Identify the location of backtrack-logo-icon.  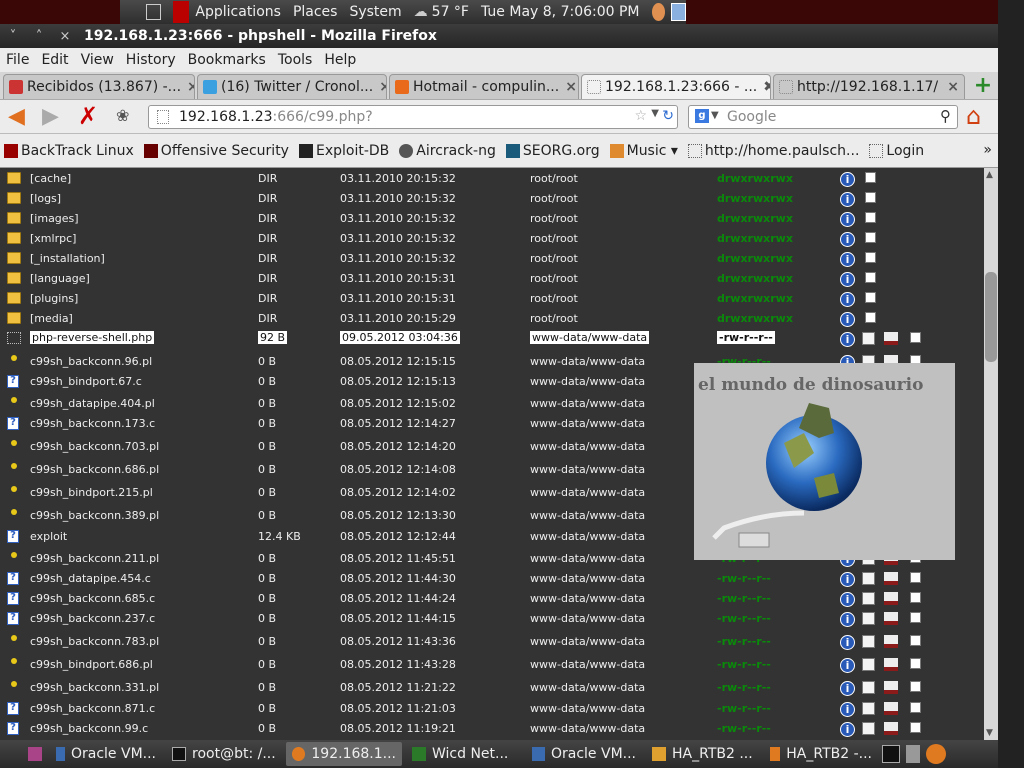
(181, 12).